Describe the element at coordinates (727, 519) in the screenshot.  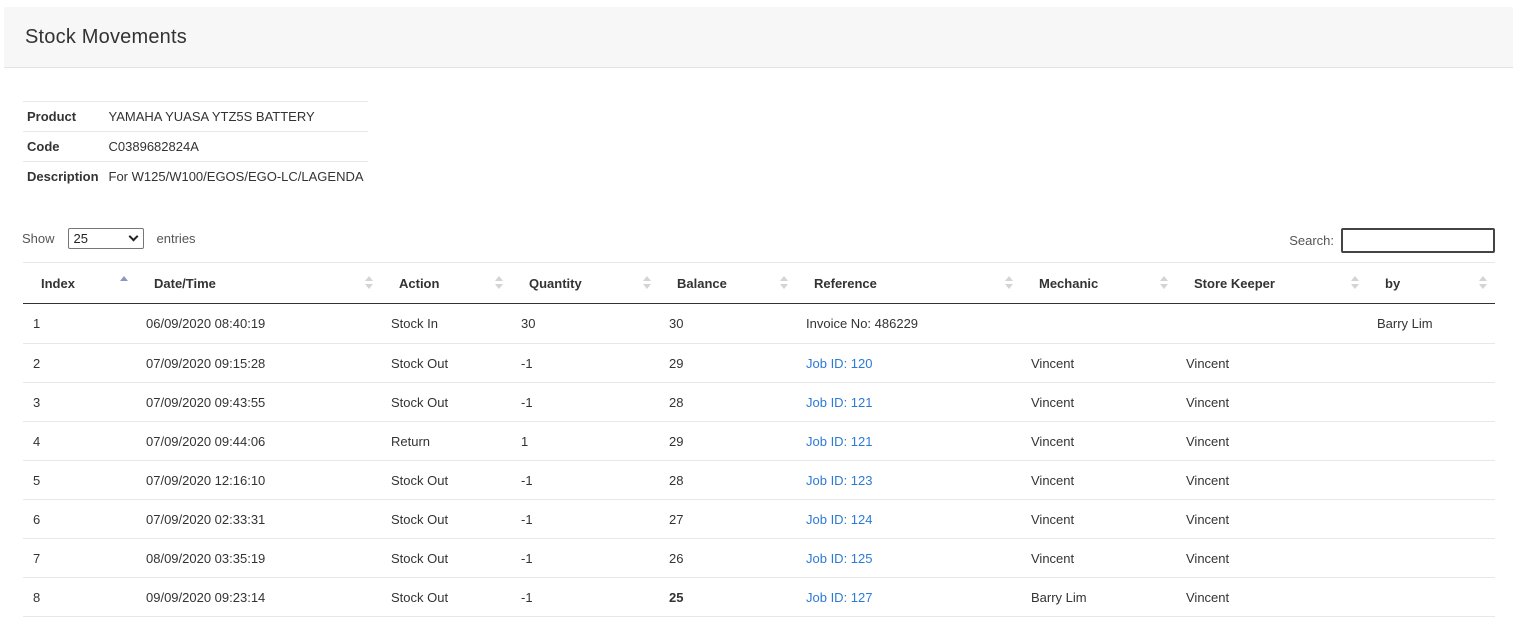
I see `balance-cell: 27` at that location.